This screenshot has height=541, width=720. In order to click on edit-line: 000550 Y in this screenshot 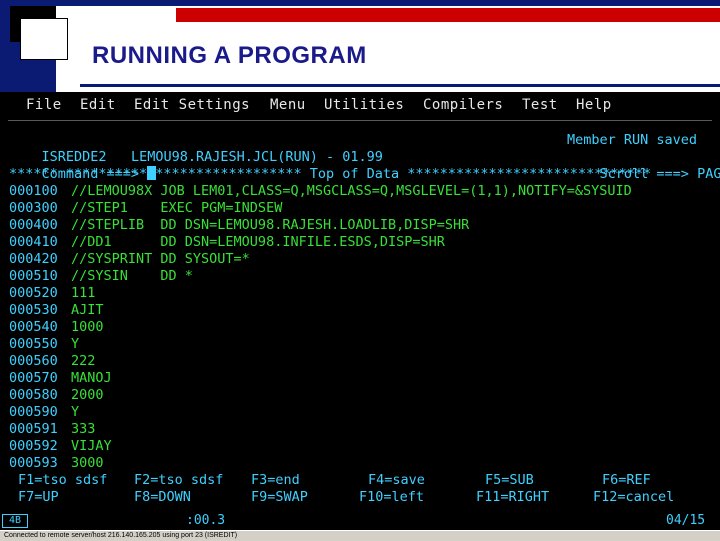, I will do `click(44, 344)`.